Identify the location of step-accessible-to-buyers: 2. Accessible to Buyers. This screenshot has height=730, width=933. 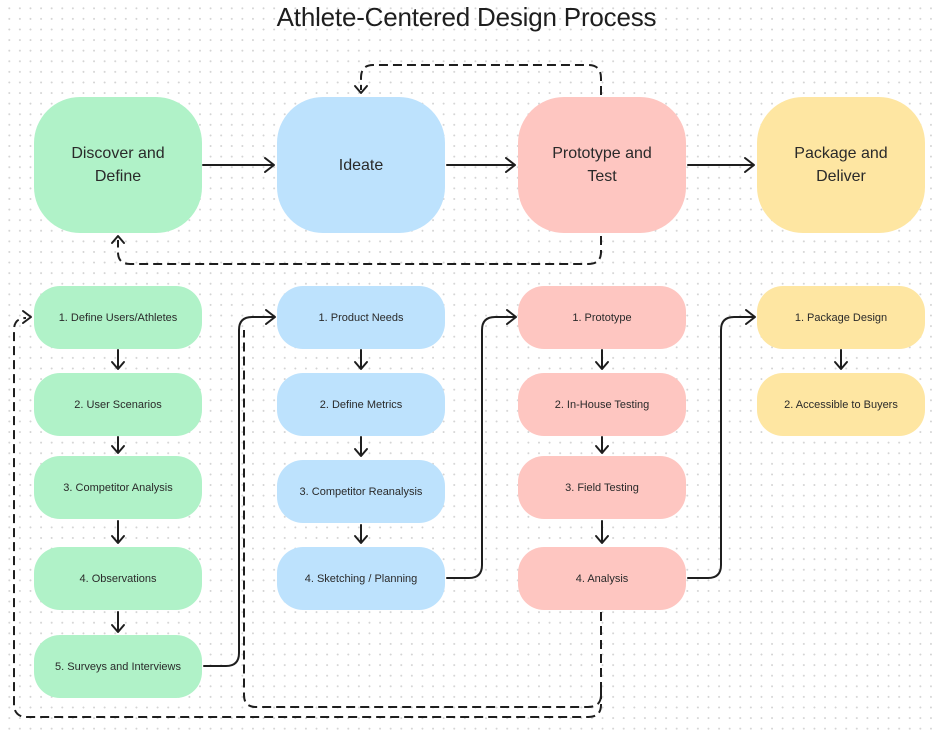
(841, 404).